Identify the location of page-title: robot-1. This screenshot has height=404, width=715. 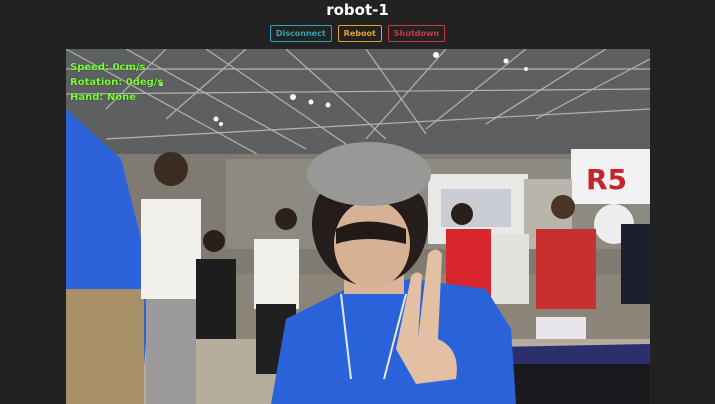
(357, 10).